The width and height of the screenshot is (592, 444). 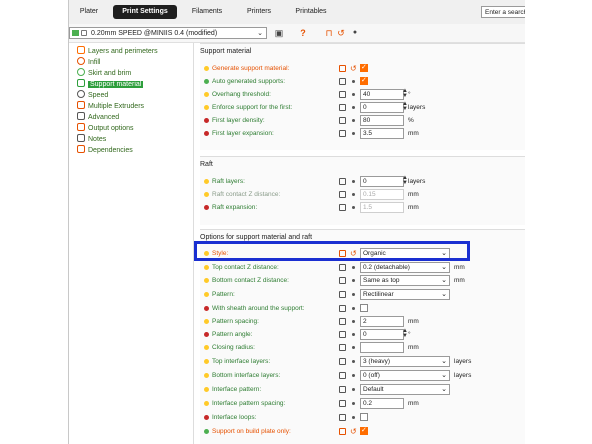 What do you see at coordinates (88, 62) in the screenshot?
I see `sidebar-item-infill: Infill` at bounding box center [88, 62].